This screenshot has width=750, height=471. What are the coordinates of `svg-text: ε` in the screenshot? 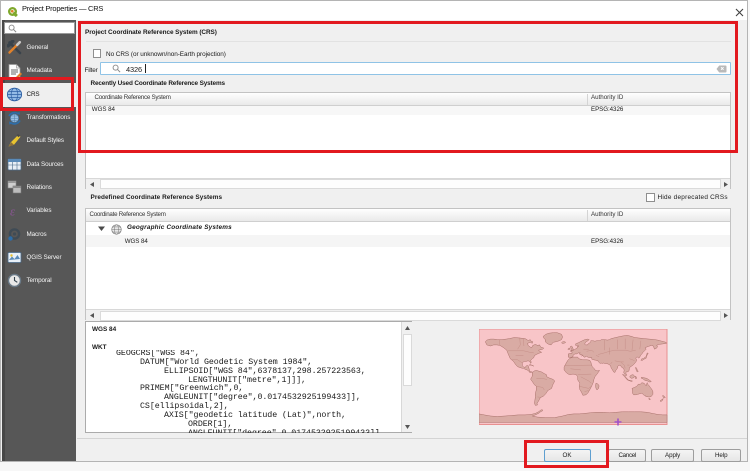 It's located at (13, 211).